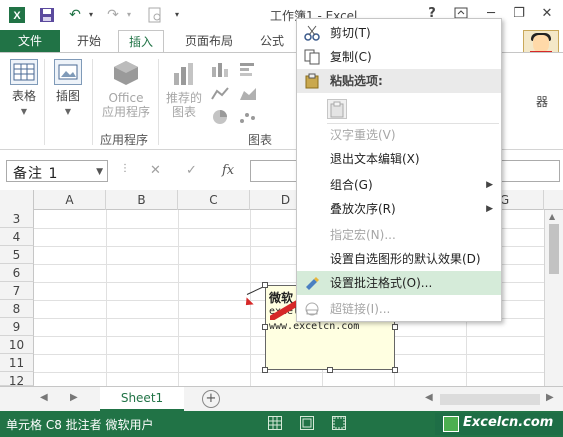  Describe the element at coordinates (519, 14) in the screenshot. I see `restore-button: ❐` at that location.